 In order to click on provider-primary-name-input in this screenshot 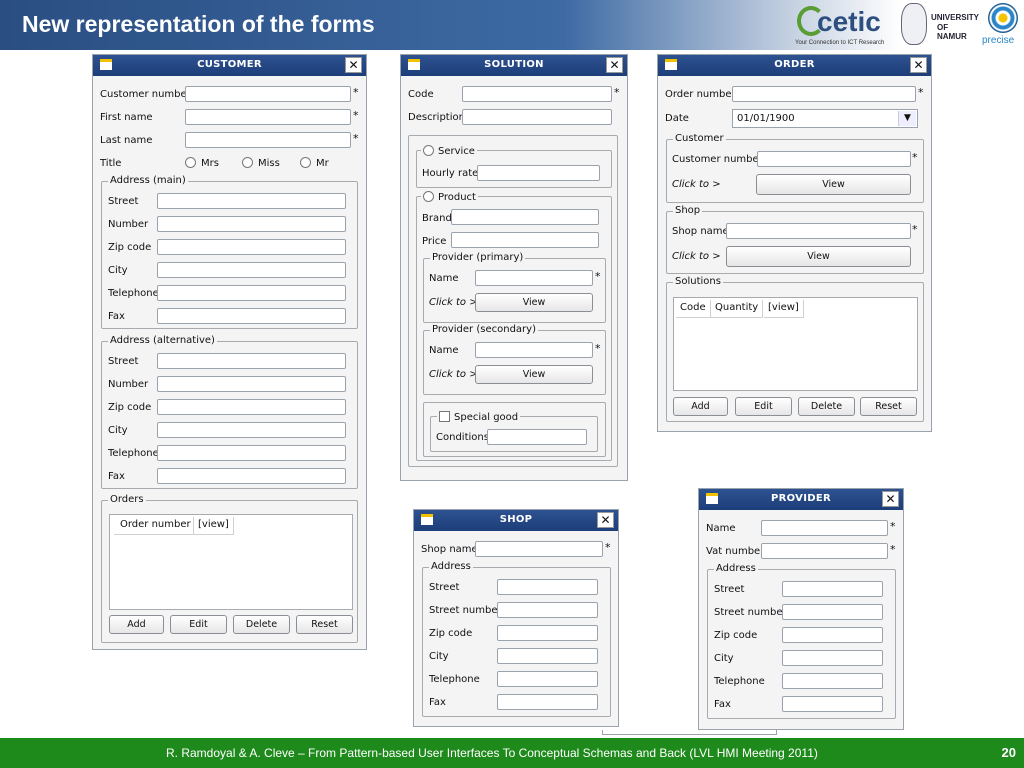, I will do `click(534, 278)`.